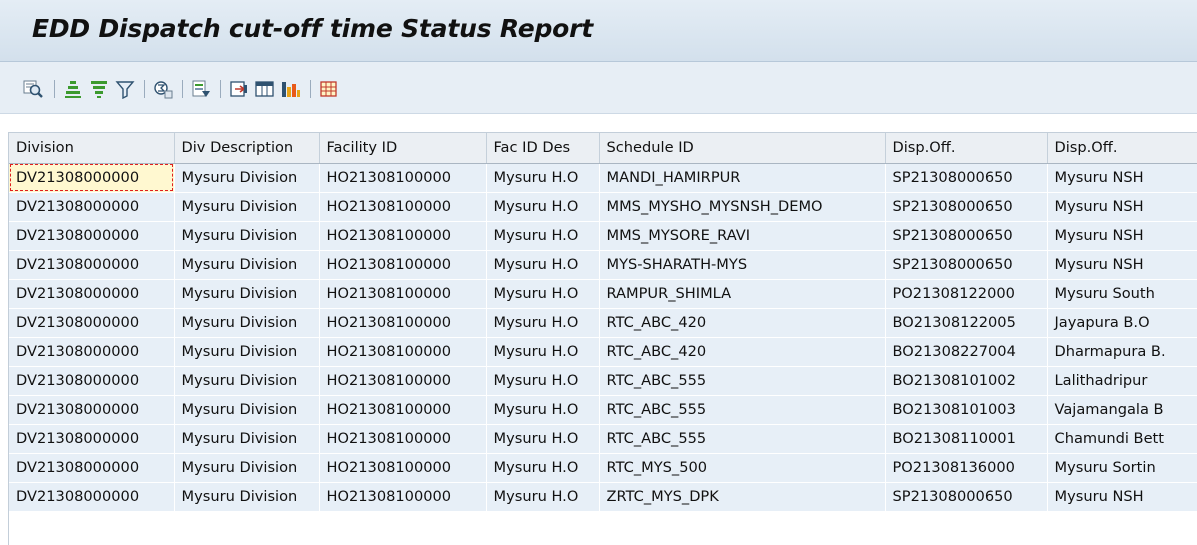  Describe the element at coordinates (966, 381) in the screenshot. I see `cell-disp-off-id: BO21308101002` at that location.